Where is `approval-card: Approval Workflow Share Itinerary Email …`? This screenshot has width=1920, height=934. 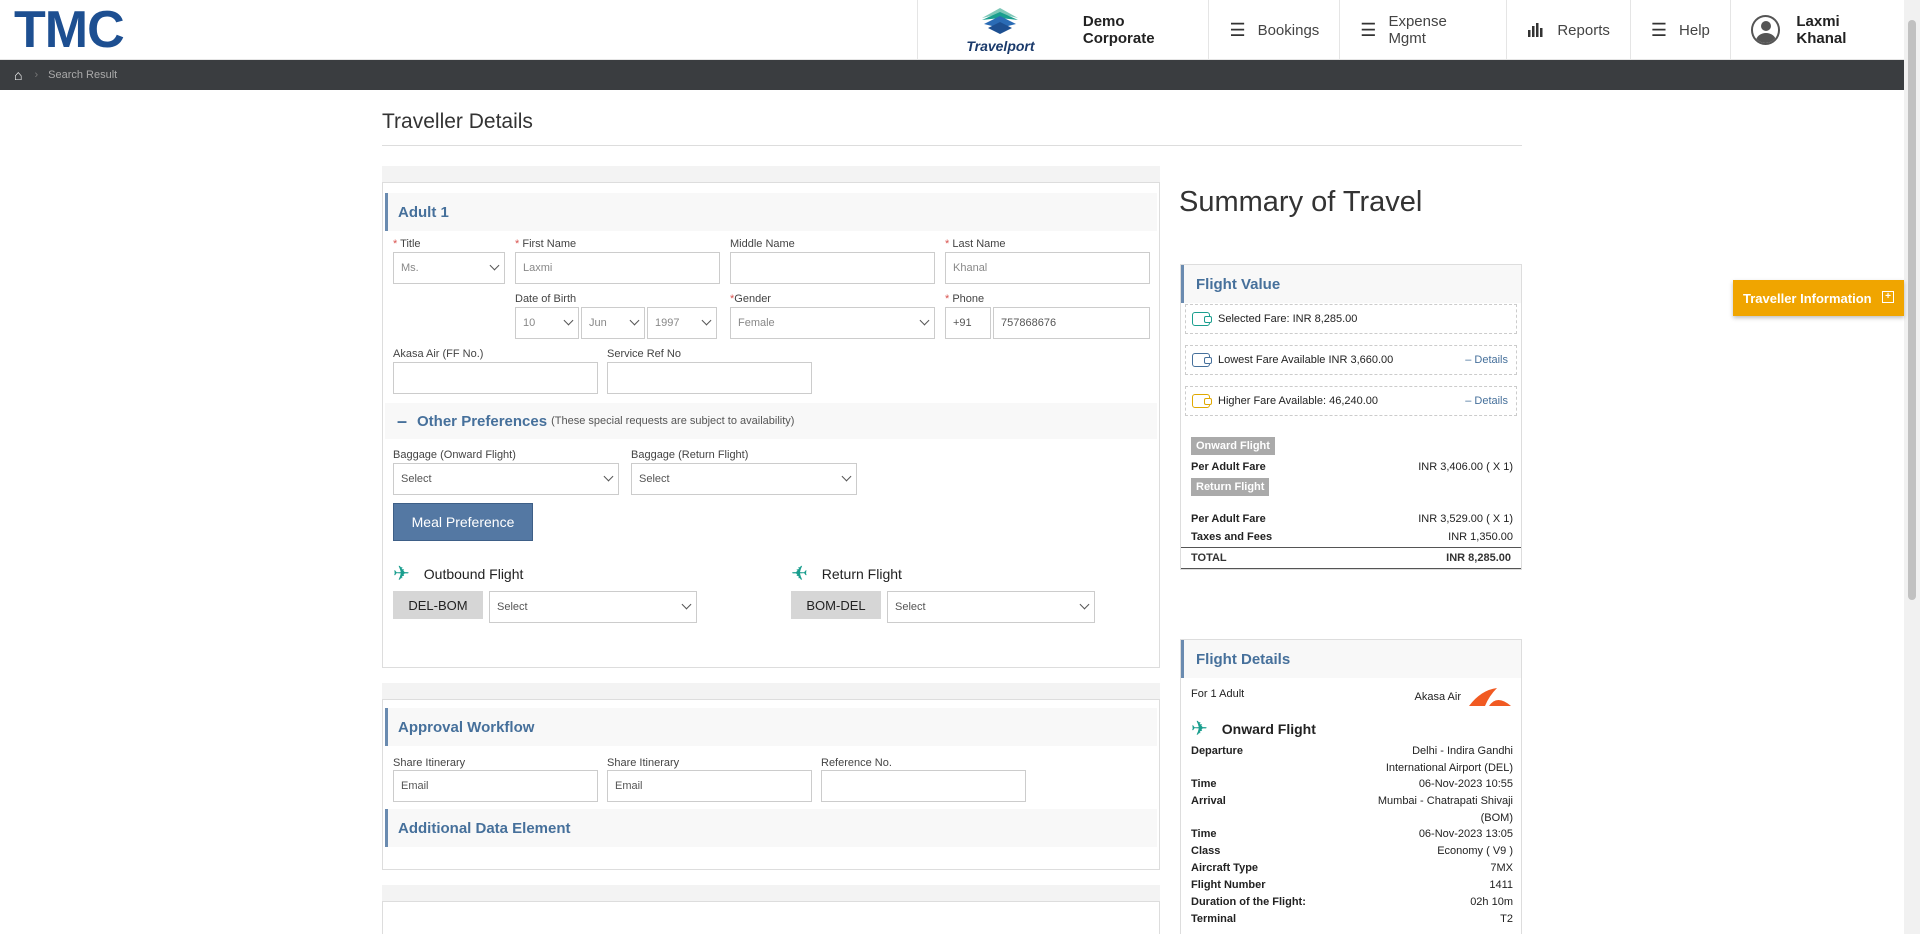 approval-card: Approval Workflow Share Itinerary Email … is located at coordinates (771, 784).